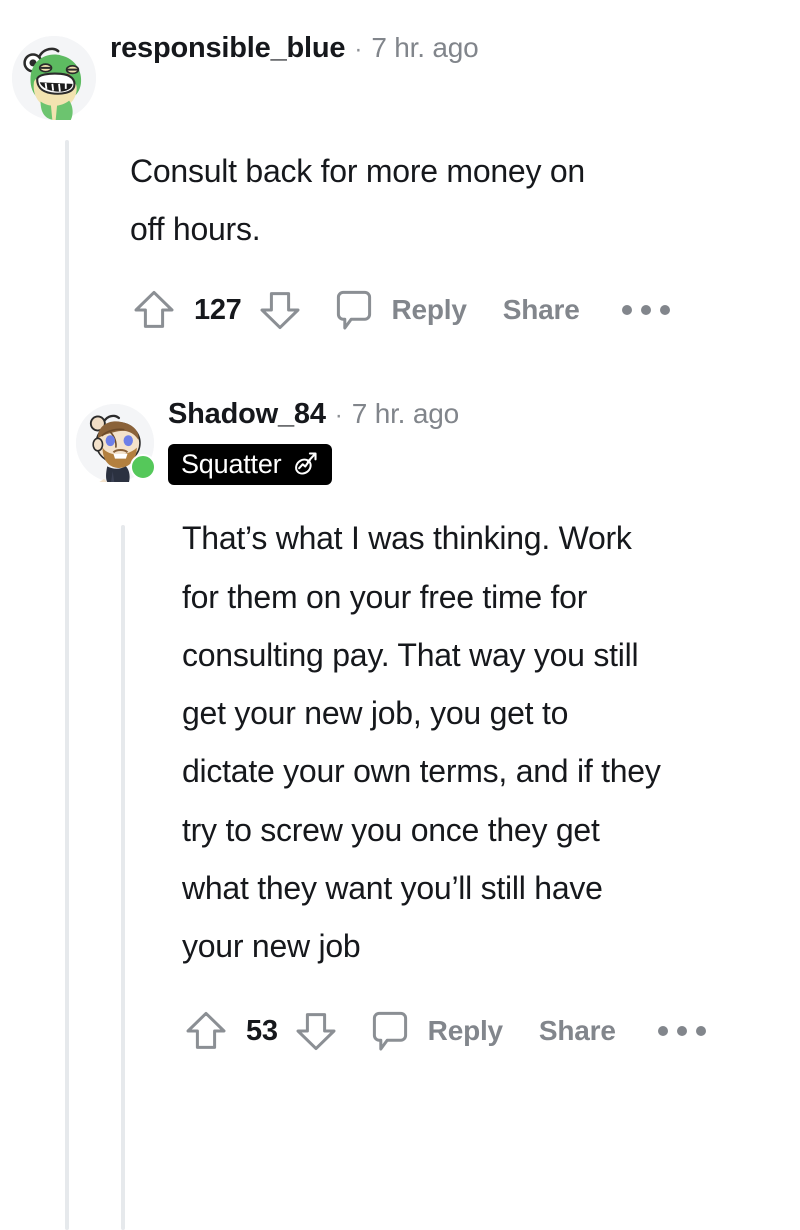 This screenshot has height=1230, width=800. What do you see at coordinates (218, 309) in the screenshot?
I see `vote-score: 127` at bounding box center [218, 309].